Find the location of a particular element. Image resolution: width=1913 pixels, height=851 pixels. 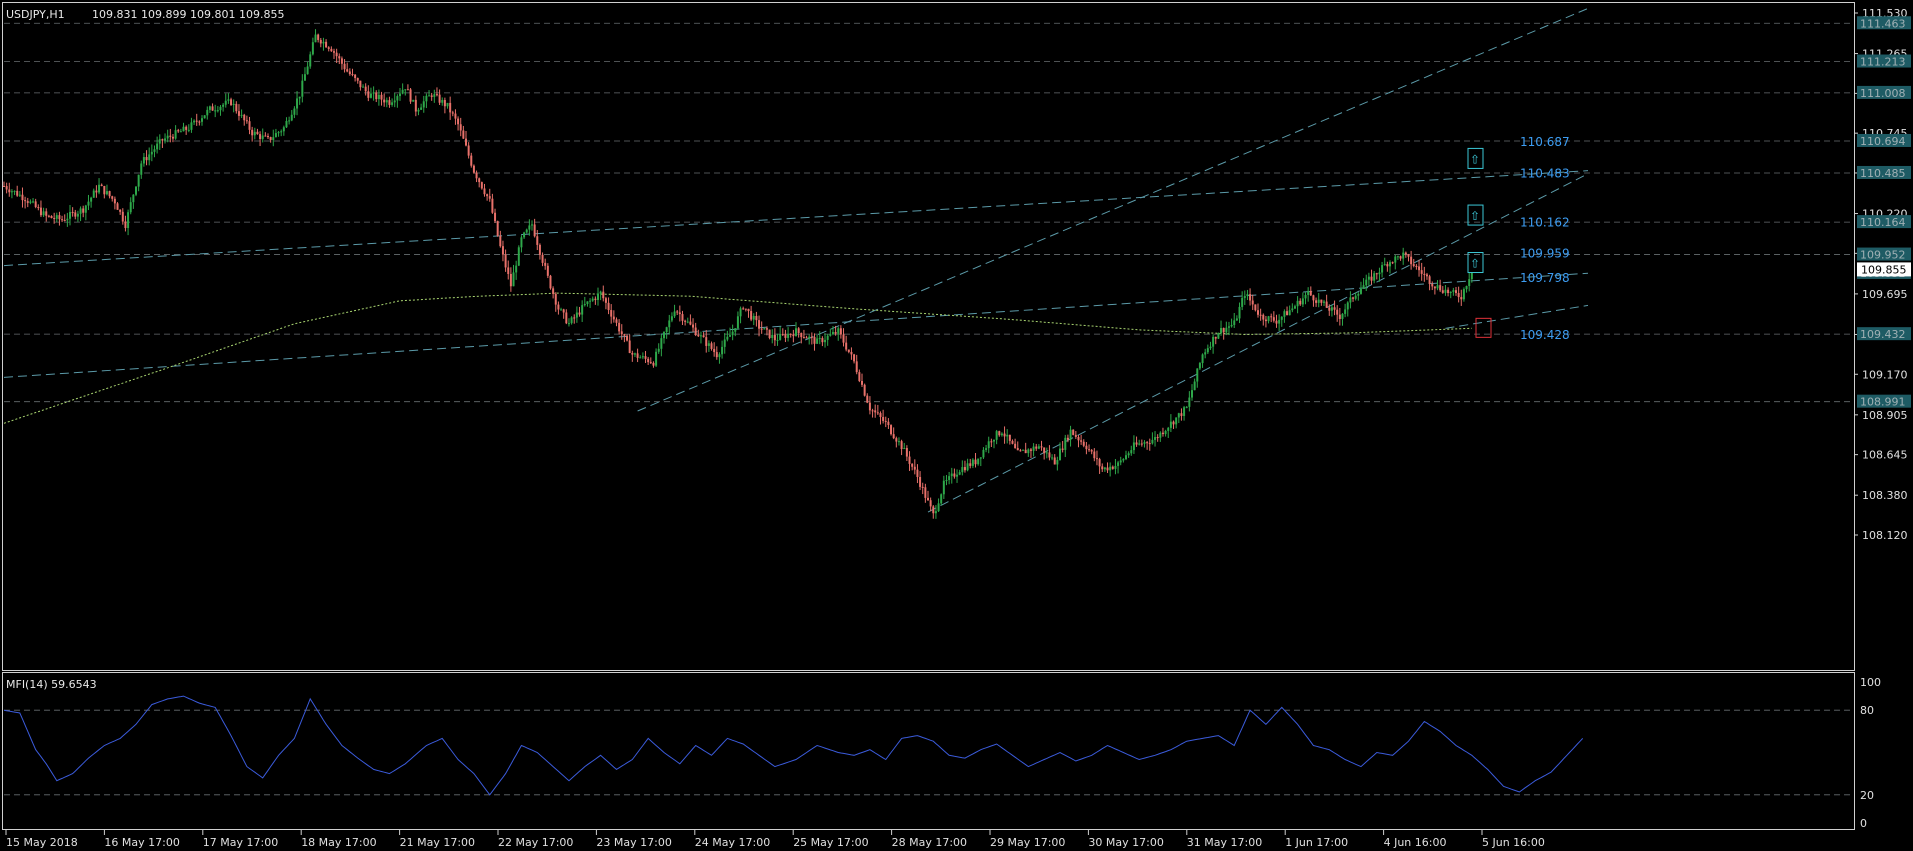

time-tick-label: 30 May 17:00 is located at coordinates (1125, 842).